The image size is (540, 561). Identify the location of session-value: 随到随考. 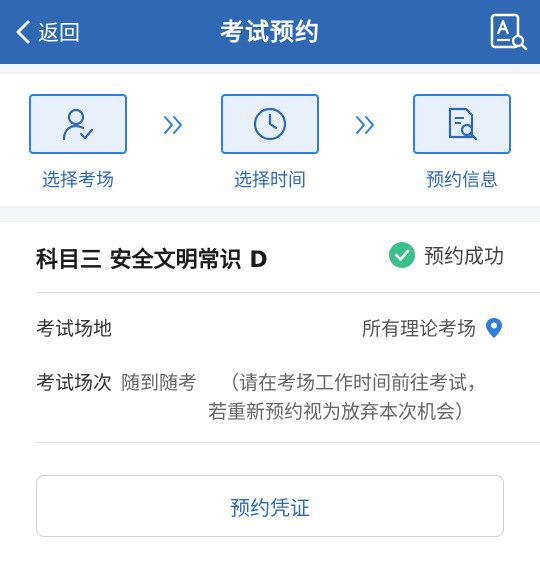
(159, 383).